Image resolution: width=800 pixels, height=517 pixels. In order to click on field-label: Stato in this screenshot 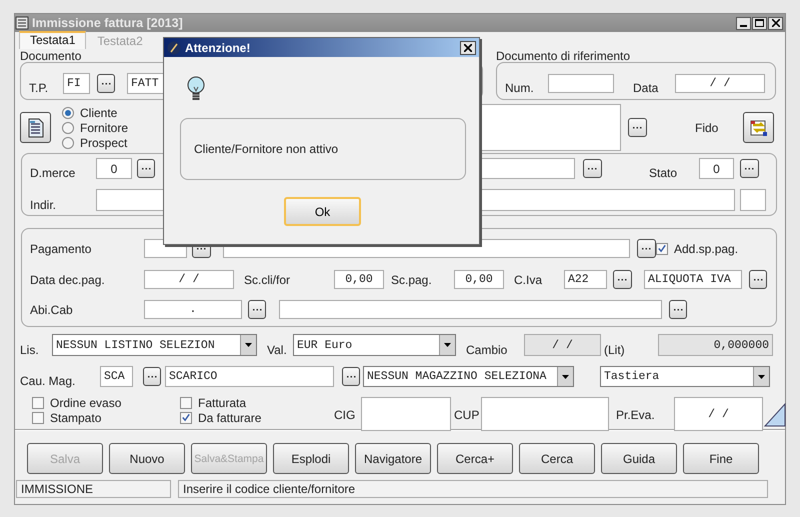, I will do `click(663, 173)`.